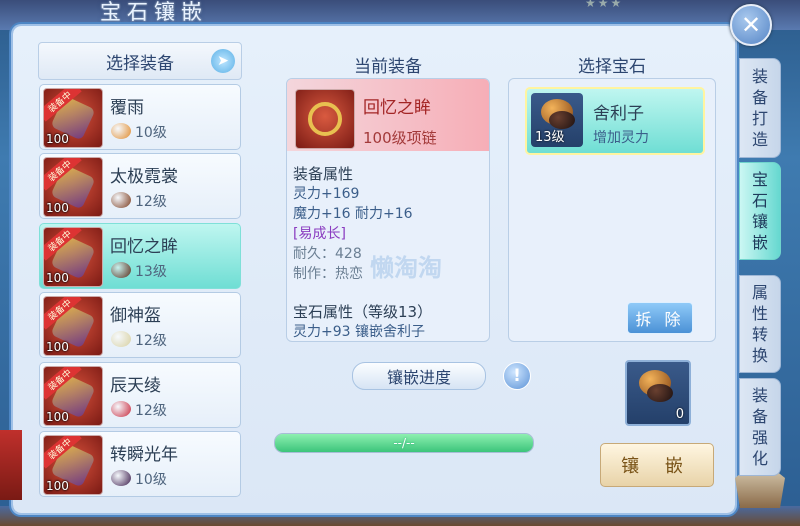 The height and width of the screenshot is (526, 800). Describe the element at coordinates (419, 376) in the screenshot. I see `inlay-progress-label: 镶嵌进度` at that location.